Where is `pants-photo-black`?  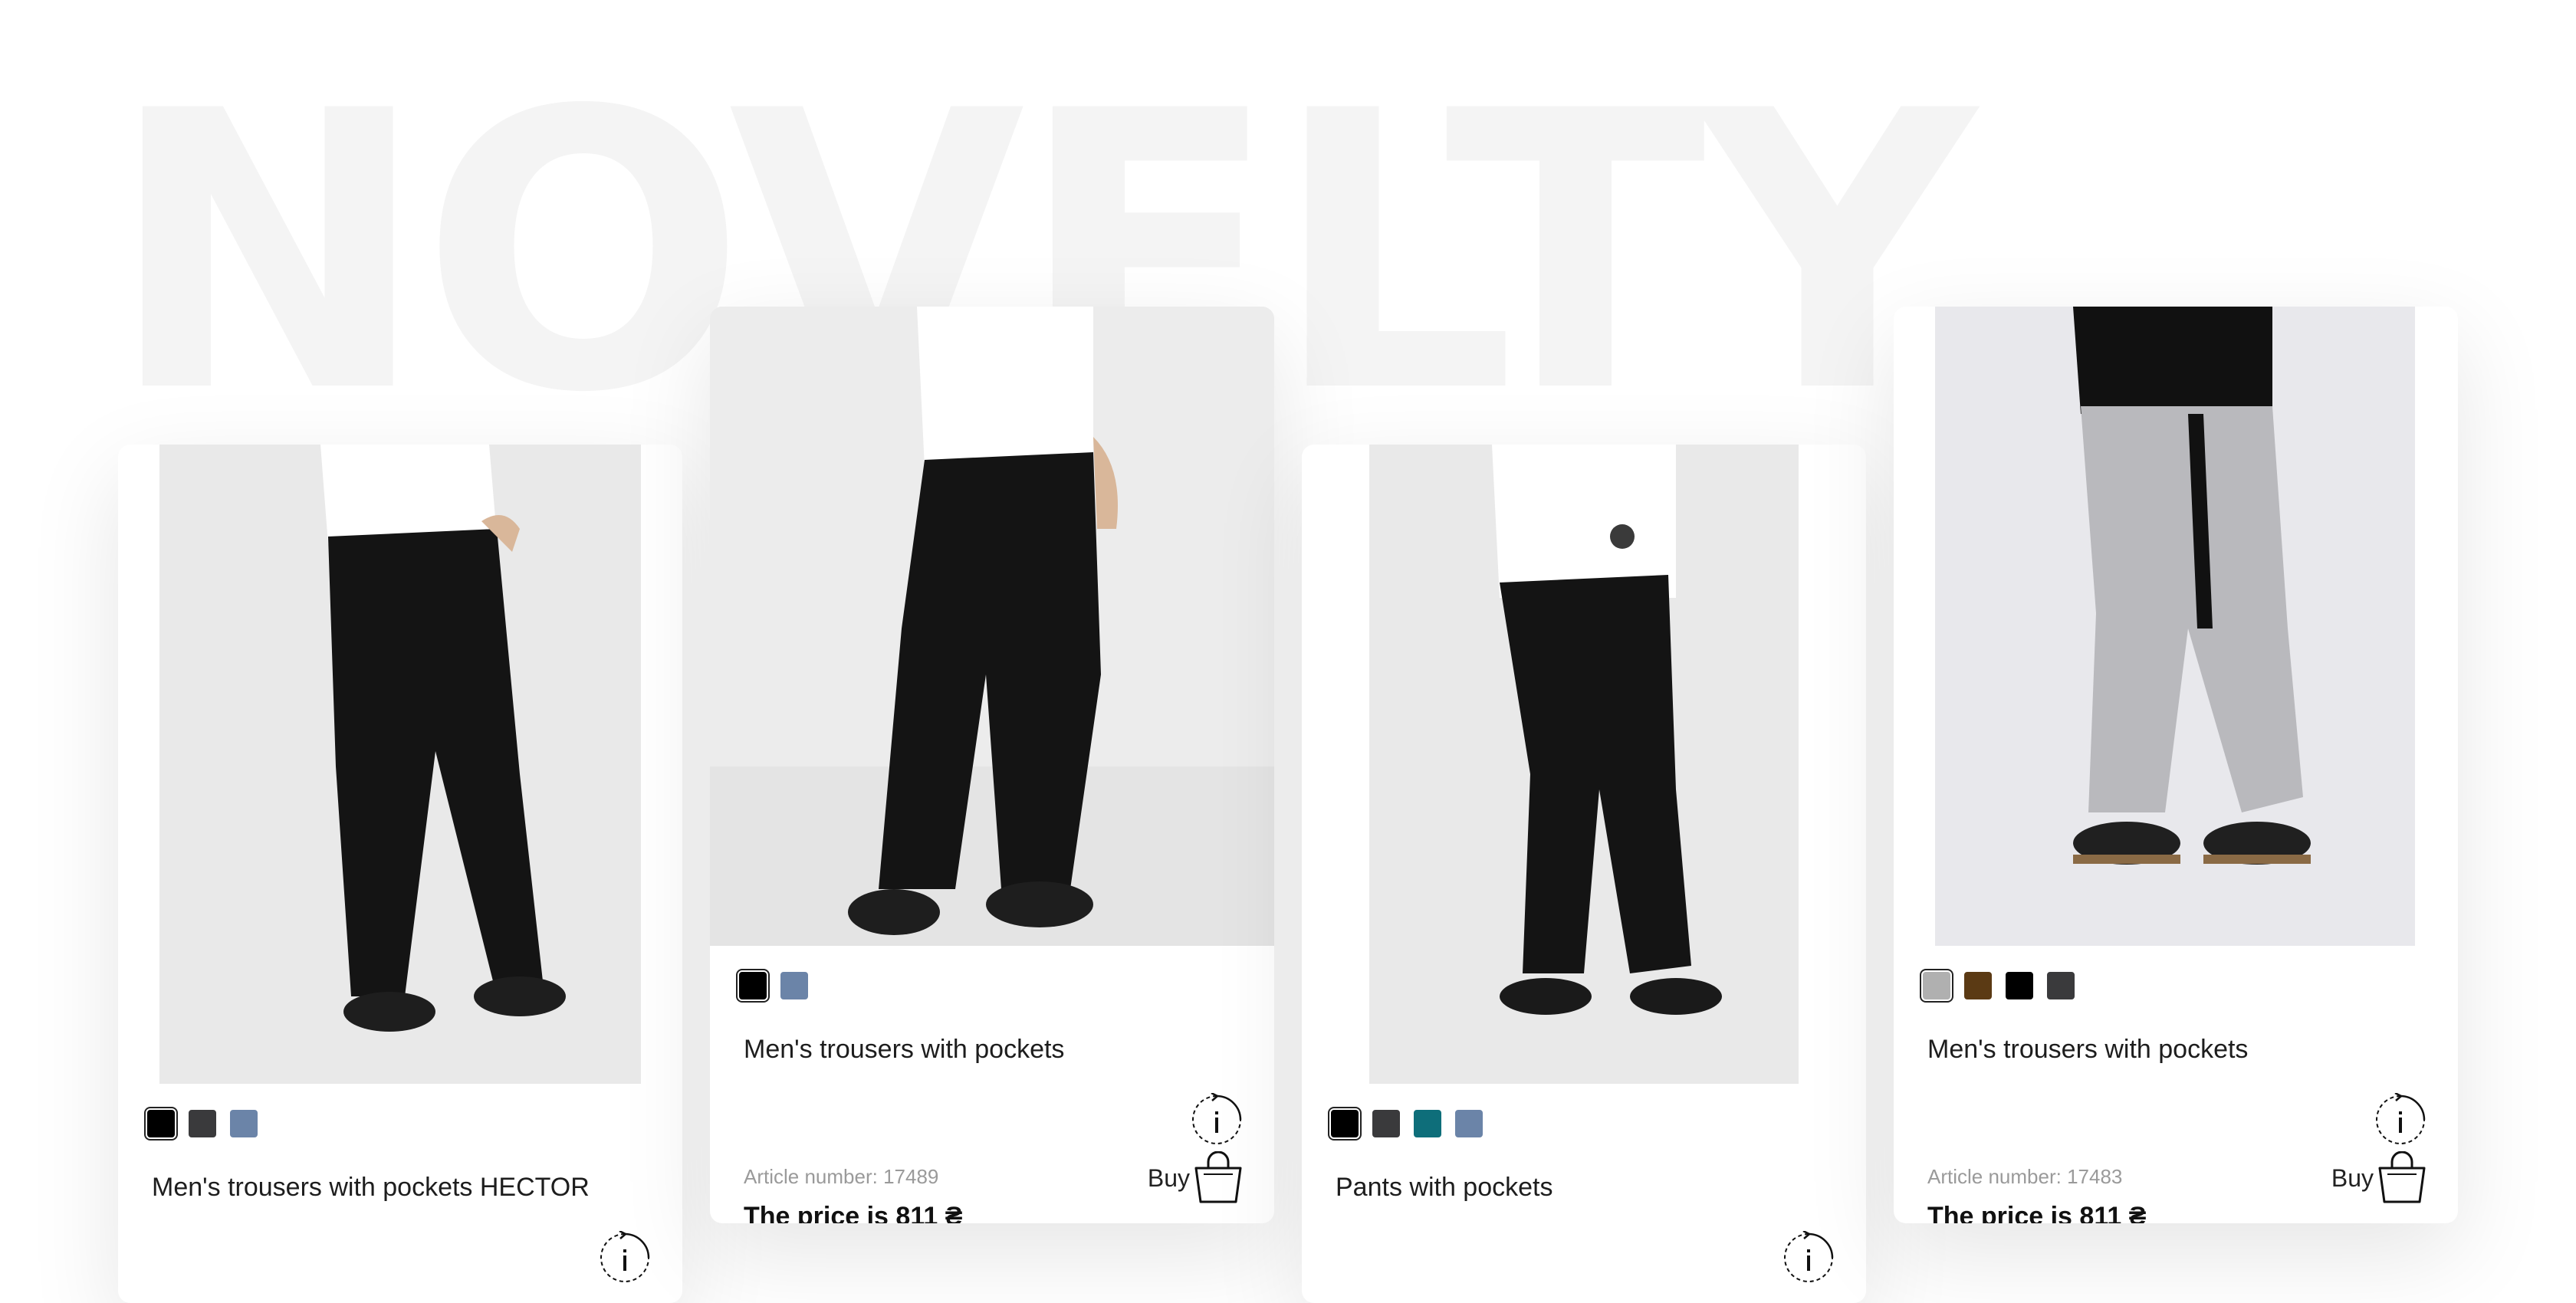
pants-photo-black is located at coordinates (1584, 765).